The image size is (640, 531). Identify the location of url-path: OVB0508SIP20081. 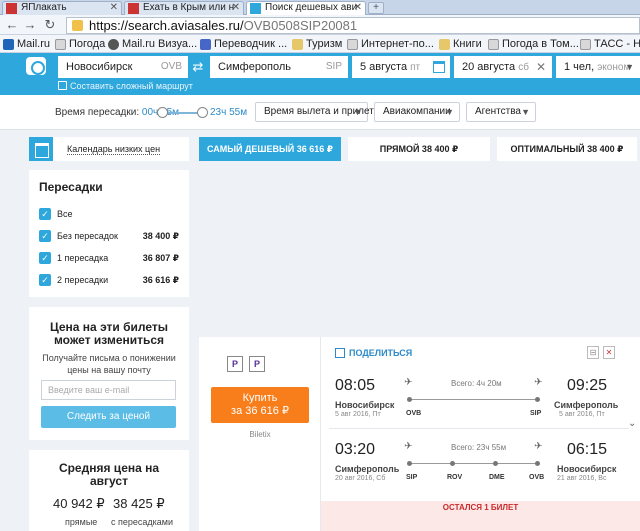
(300, 25).